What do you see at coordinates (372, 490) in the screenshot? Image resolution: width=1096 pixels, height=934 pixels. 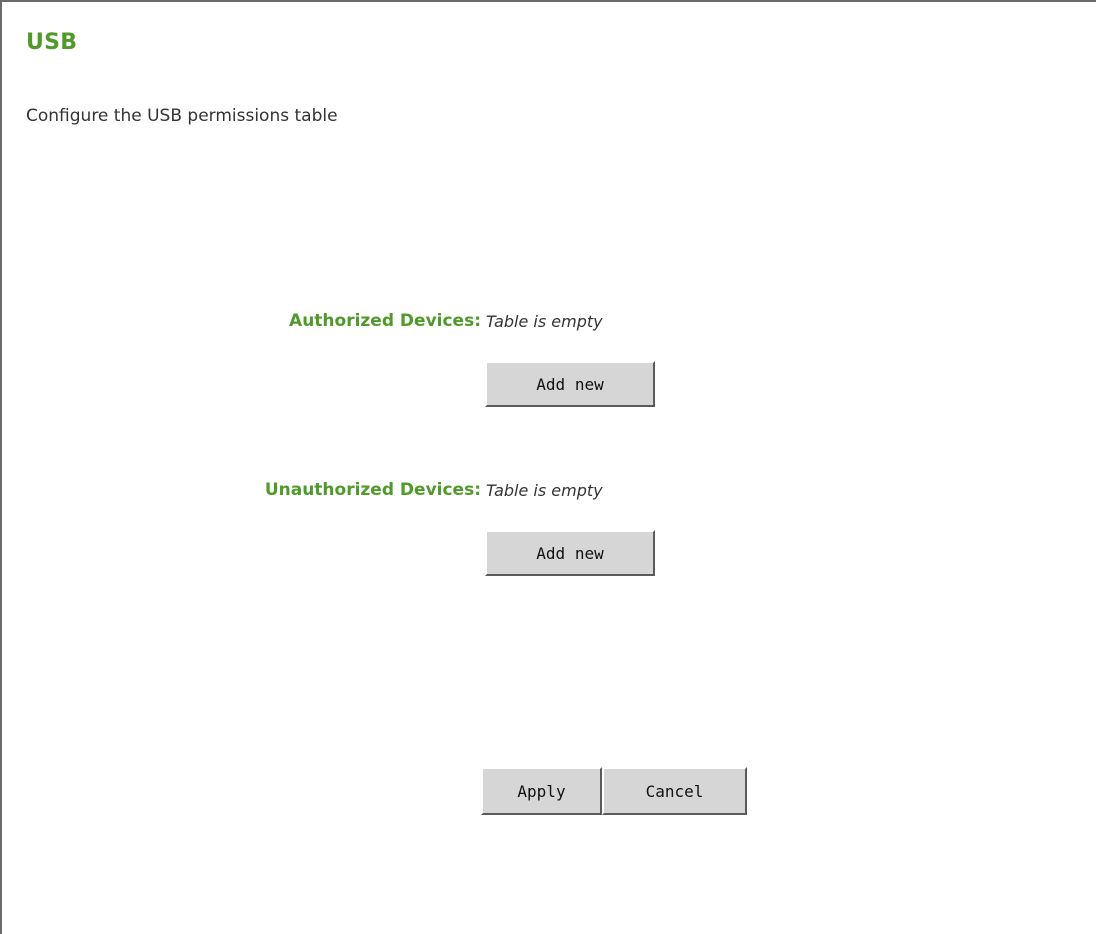 I see `unauthorized-devices-label: Unauthorized Devices:` at bounding box center [372, 490].